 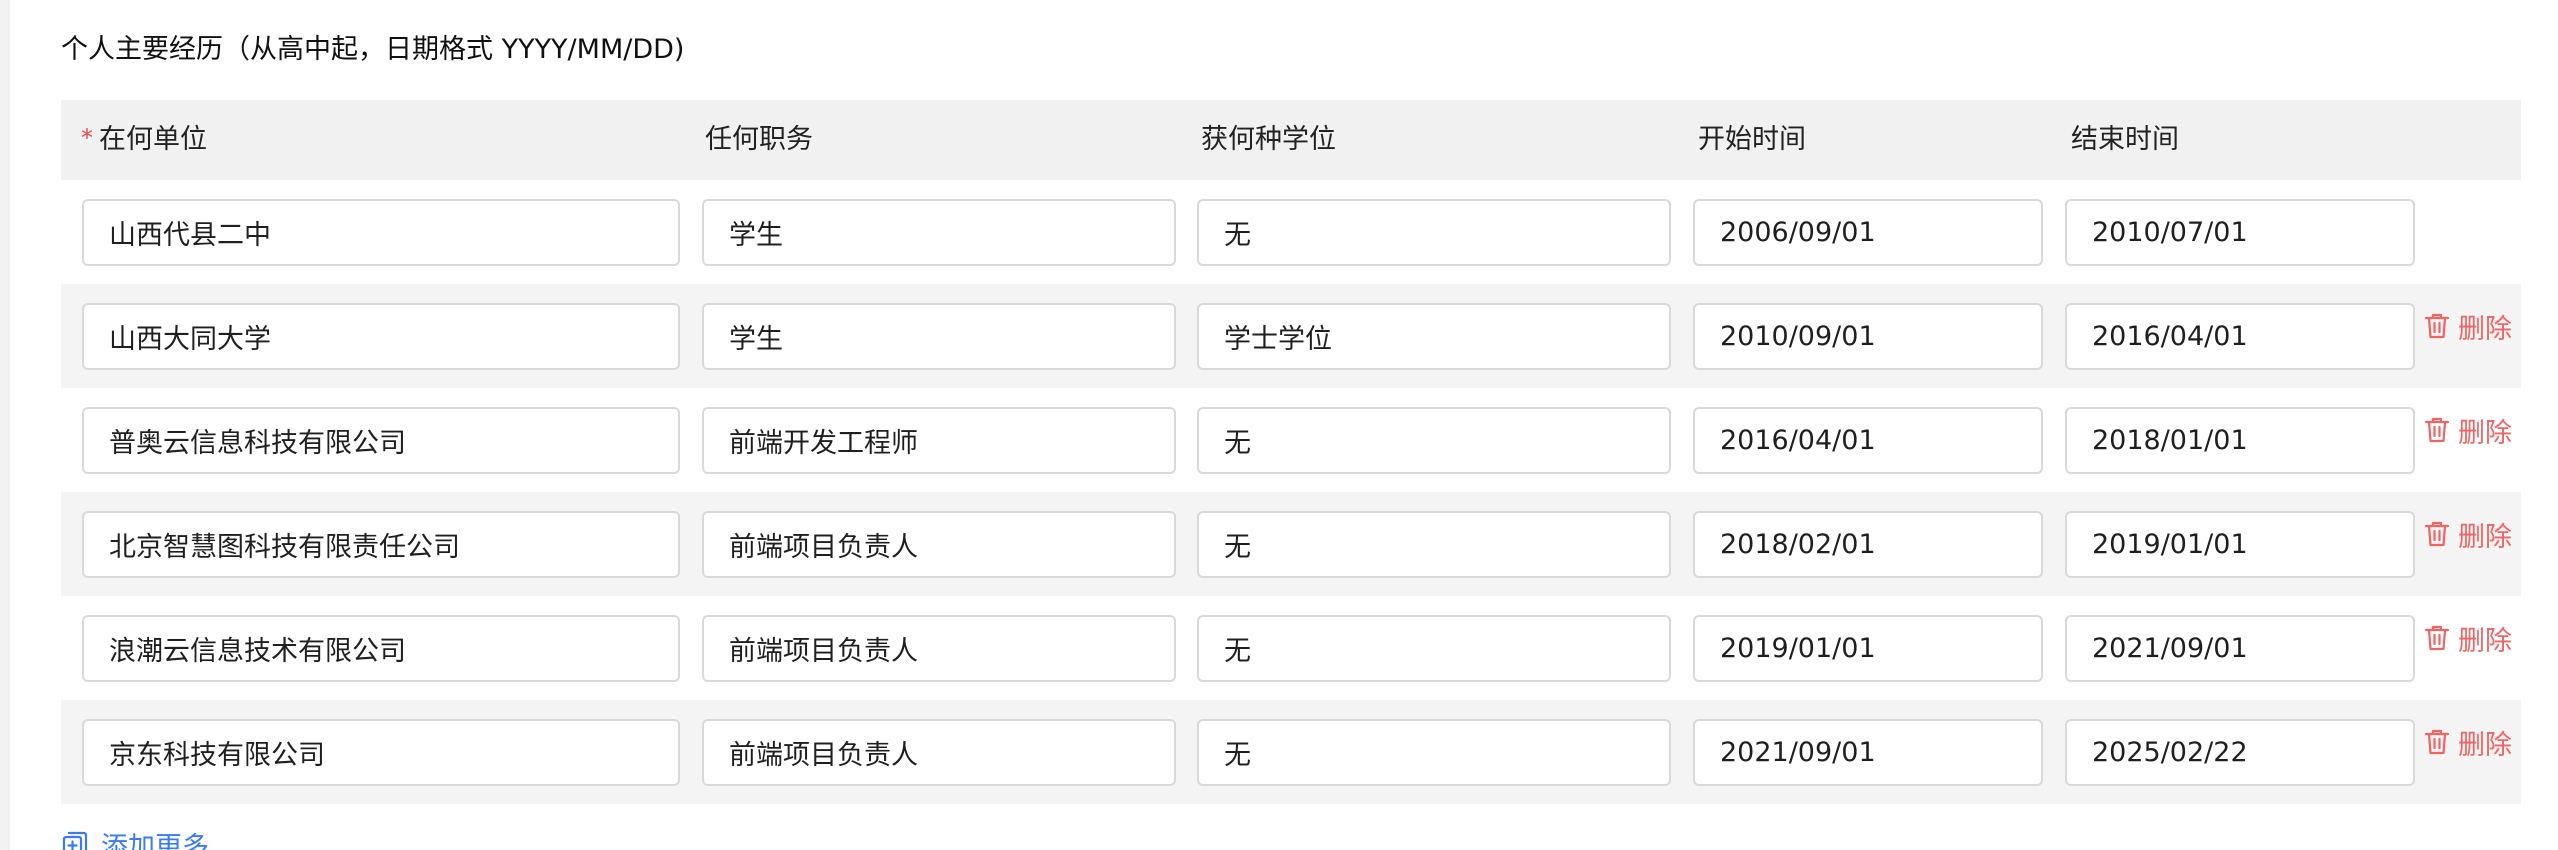 I want to click on left-divider-strip, so click(x=5, y=425).